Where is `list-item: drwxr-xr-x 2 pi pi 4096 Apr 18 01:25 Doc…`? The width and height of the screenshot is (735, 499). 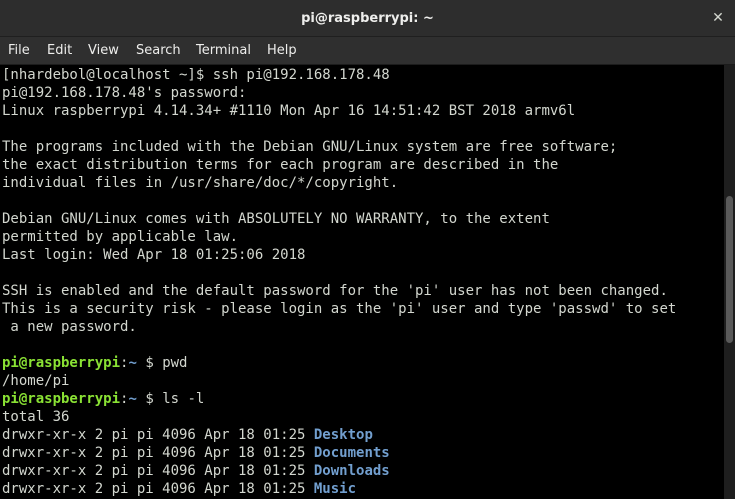
list-item: drwxr-xr-x 2 pi pi 4096 Apr 18 01:25 Doc… is located at coordinates (196, 453).